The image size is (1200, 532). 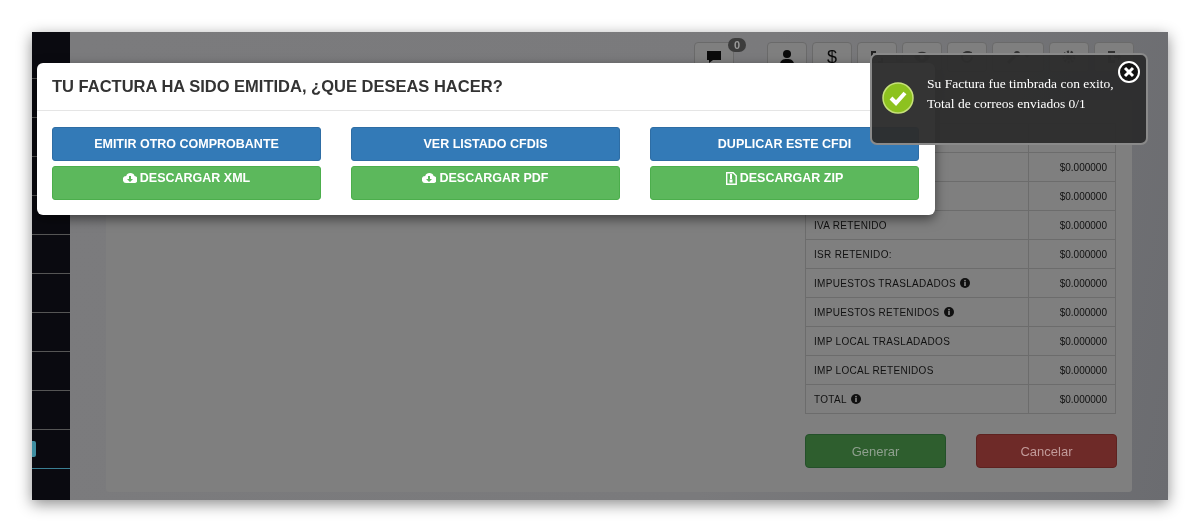 I want to click on modal-title: TU FACTURA HA SIDO EMITIDA, ¿QUE DESEAS HACER?, so click(x=277, y=86).